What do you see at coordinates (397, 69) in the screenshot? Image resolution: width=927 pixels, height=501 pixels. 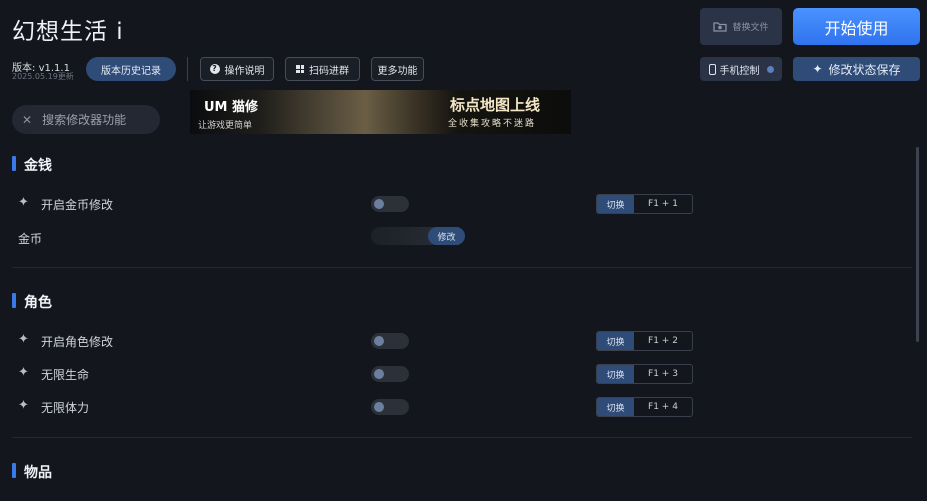 I see `more-features-button: 更多功能` at bounding box center [397, 69].